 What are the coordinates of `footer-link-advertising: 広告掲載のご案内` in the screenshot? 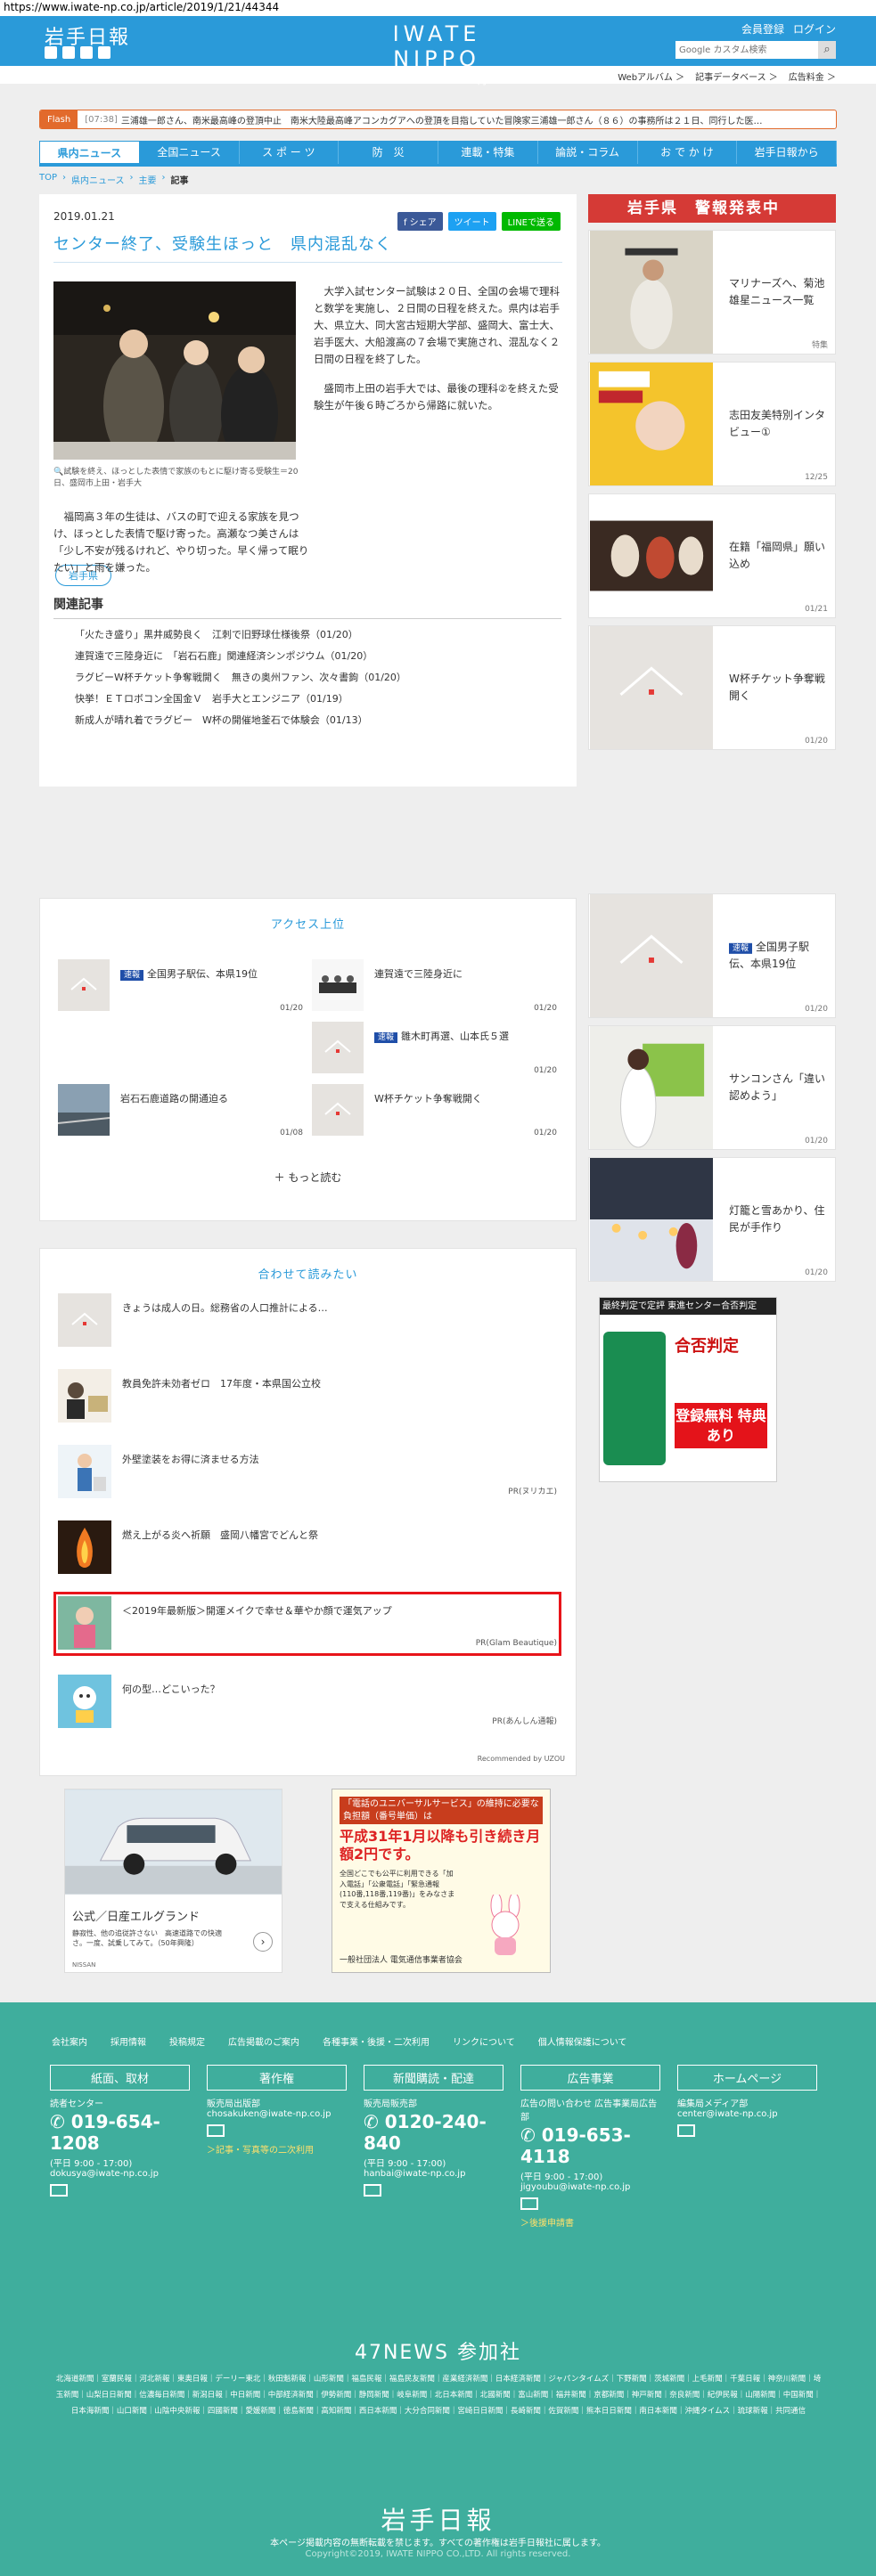 It's located at (264, 2041).